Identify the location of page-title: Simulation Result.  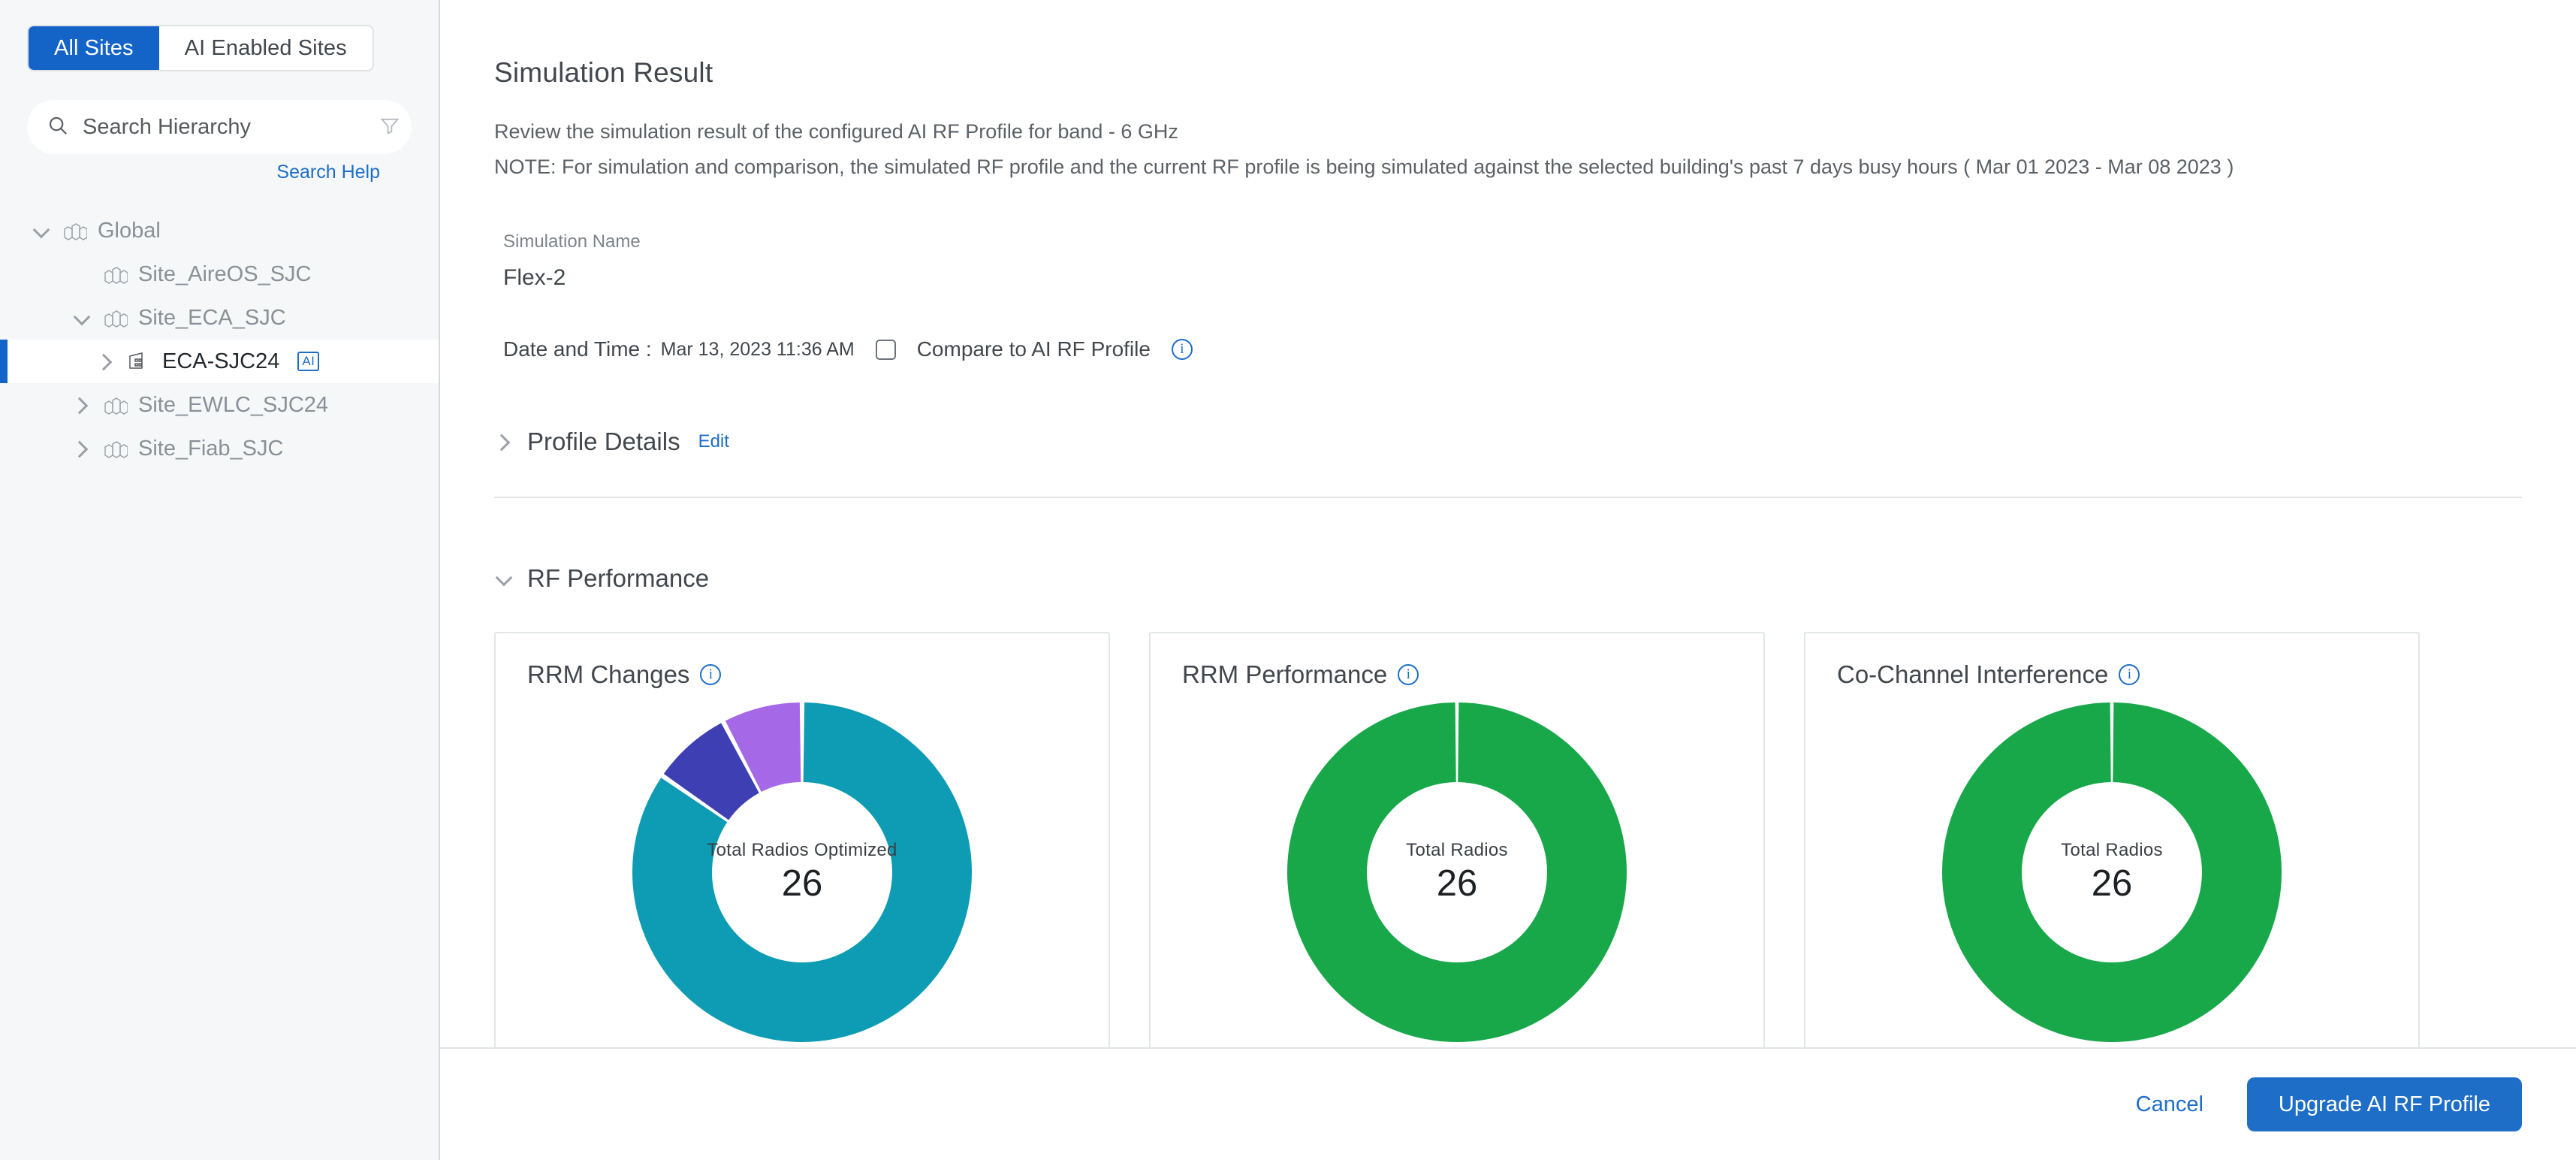
(603, 72).